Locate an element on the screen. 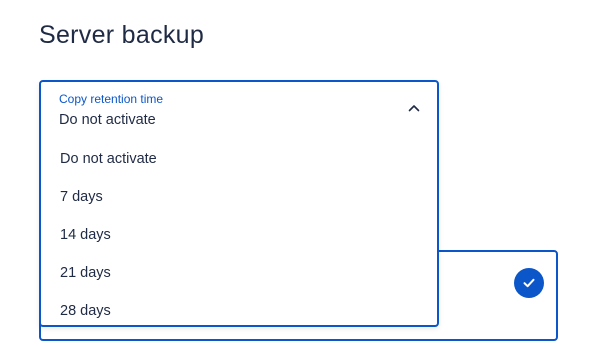 The height and width of the screenshot is (346, 600). chevron-up-icon is located at coordinates (414, 108).